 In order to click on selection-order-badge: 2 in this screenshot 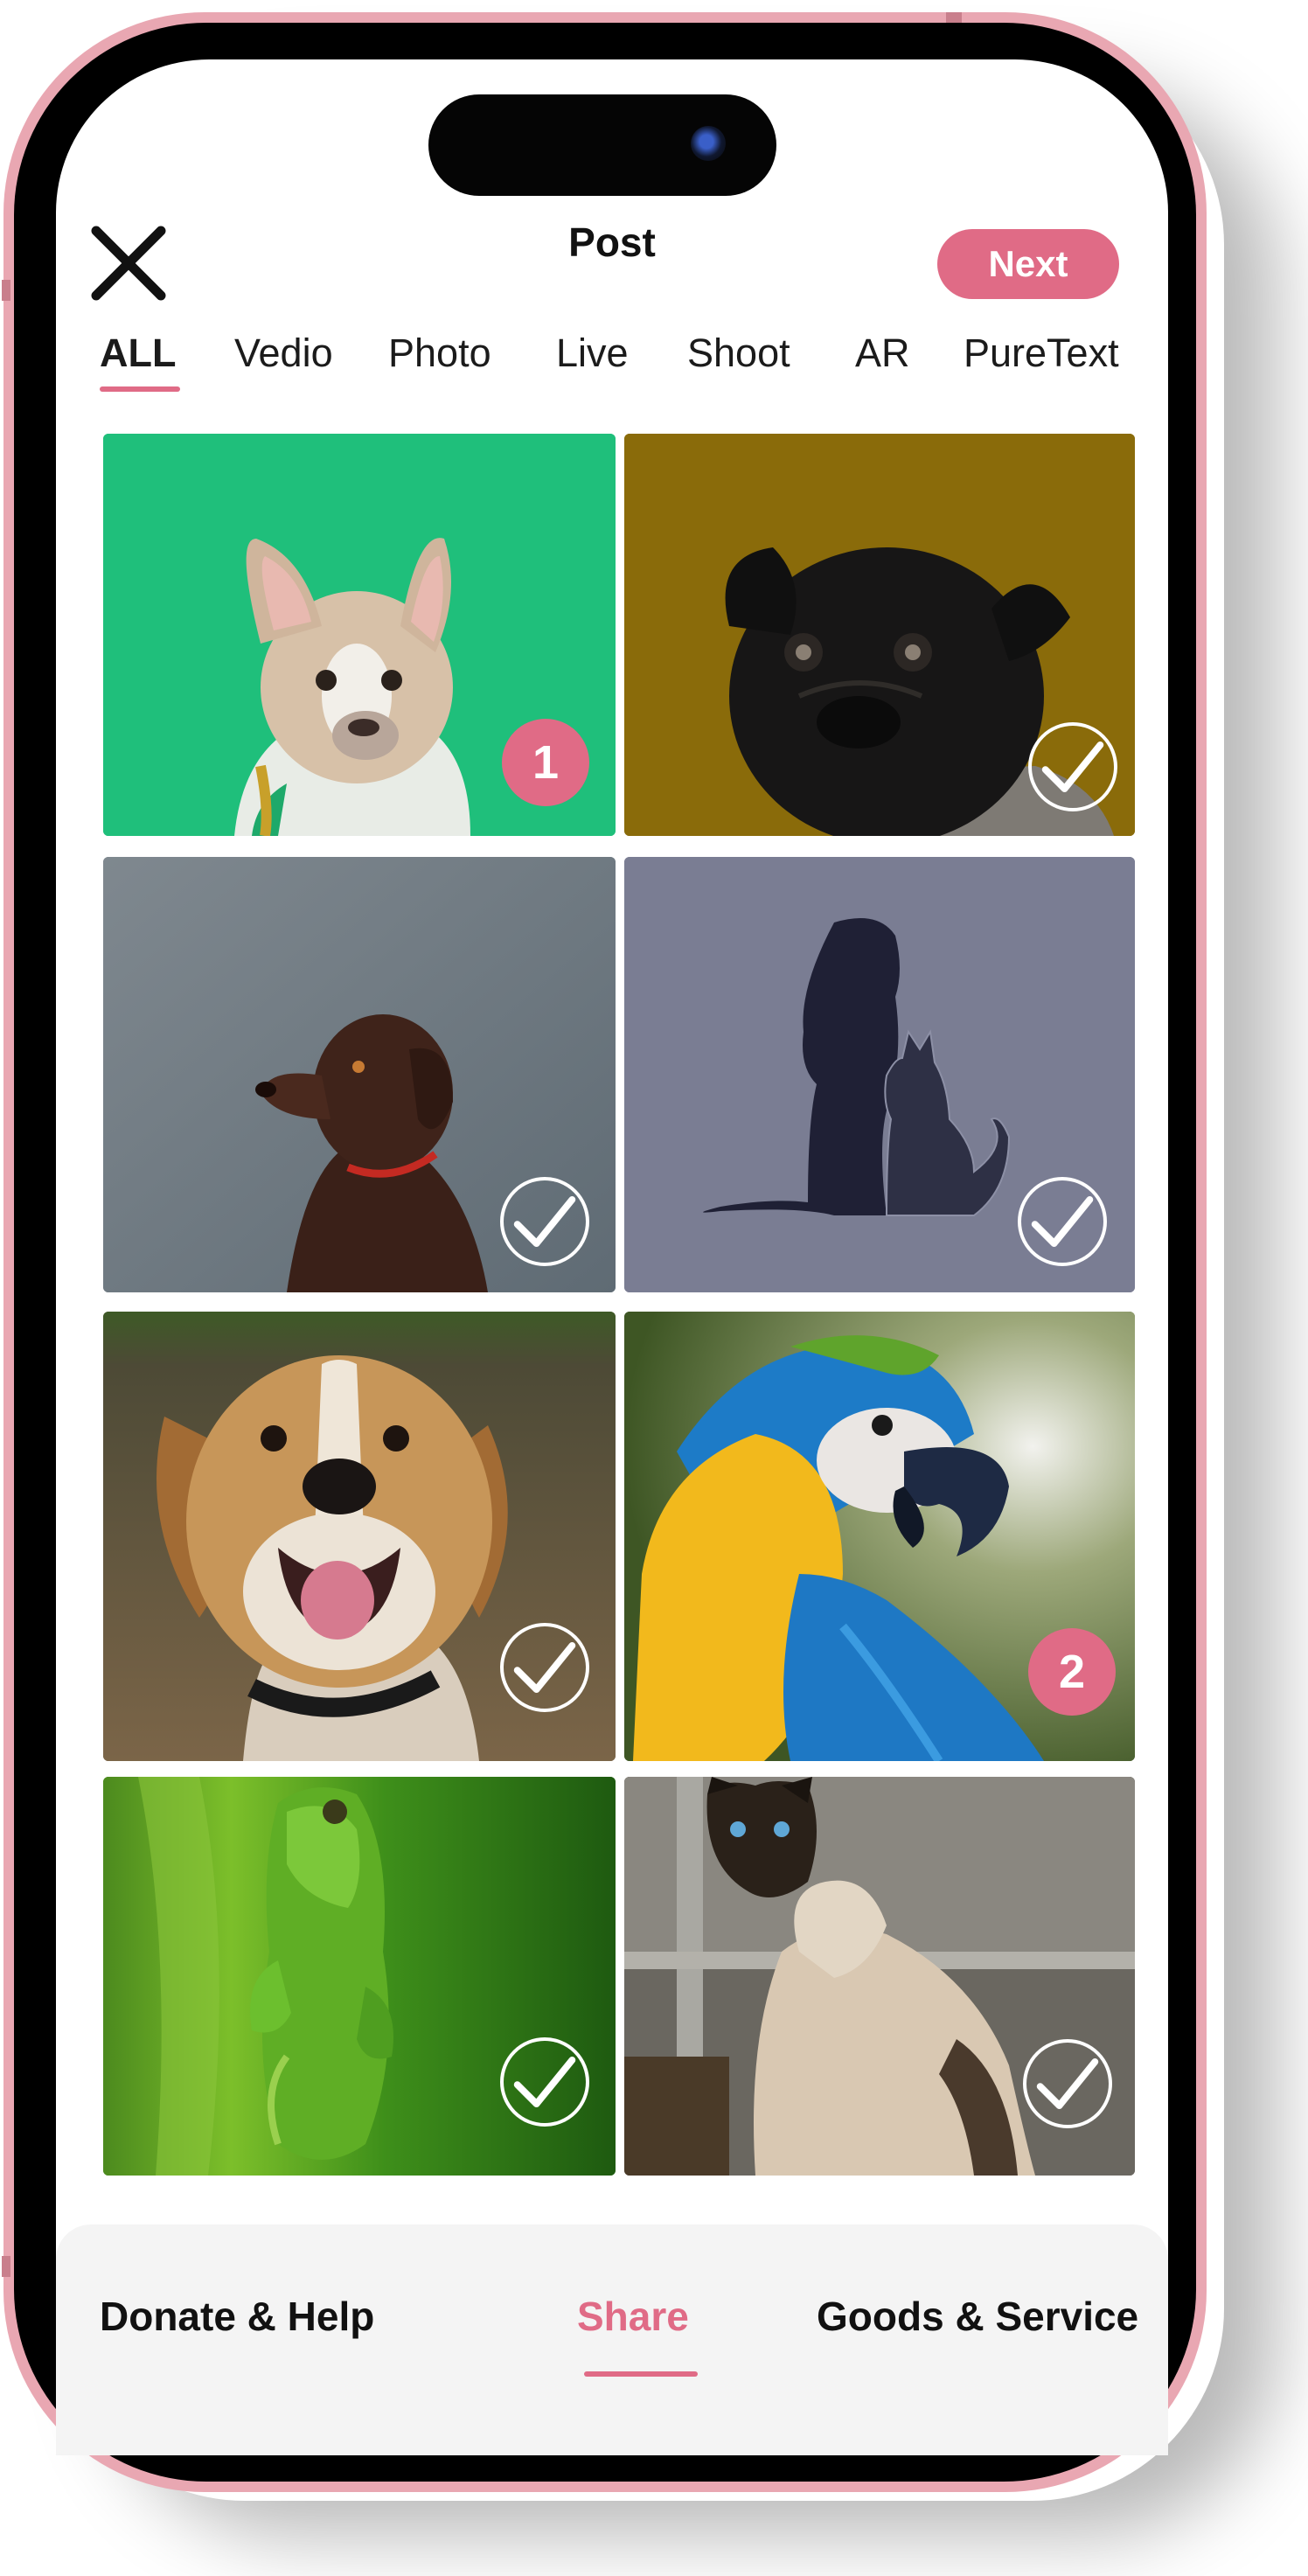, I will do `click(1072, 1672)`.